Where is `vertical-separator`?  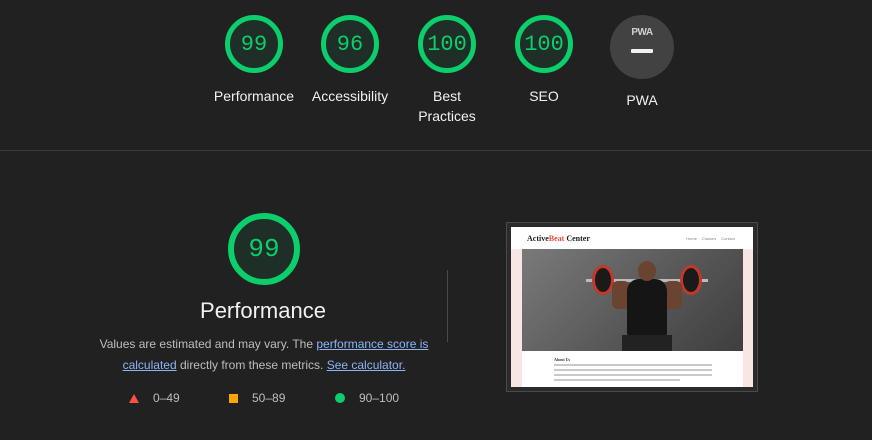
vertical-separator is located at coordinates (447, 306).